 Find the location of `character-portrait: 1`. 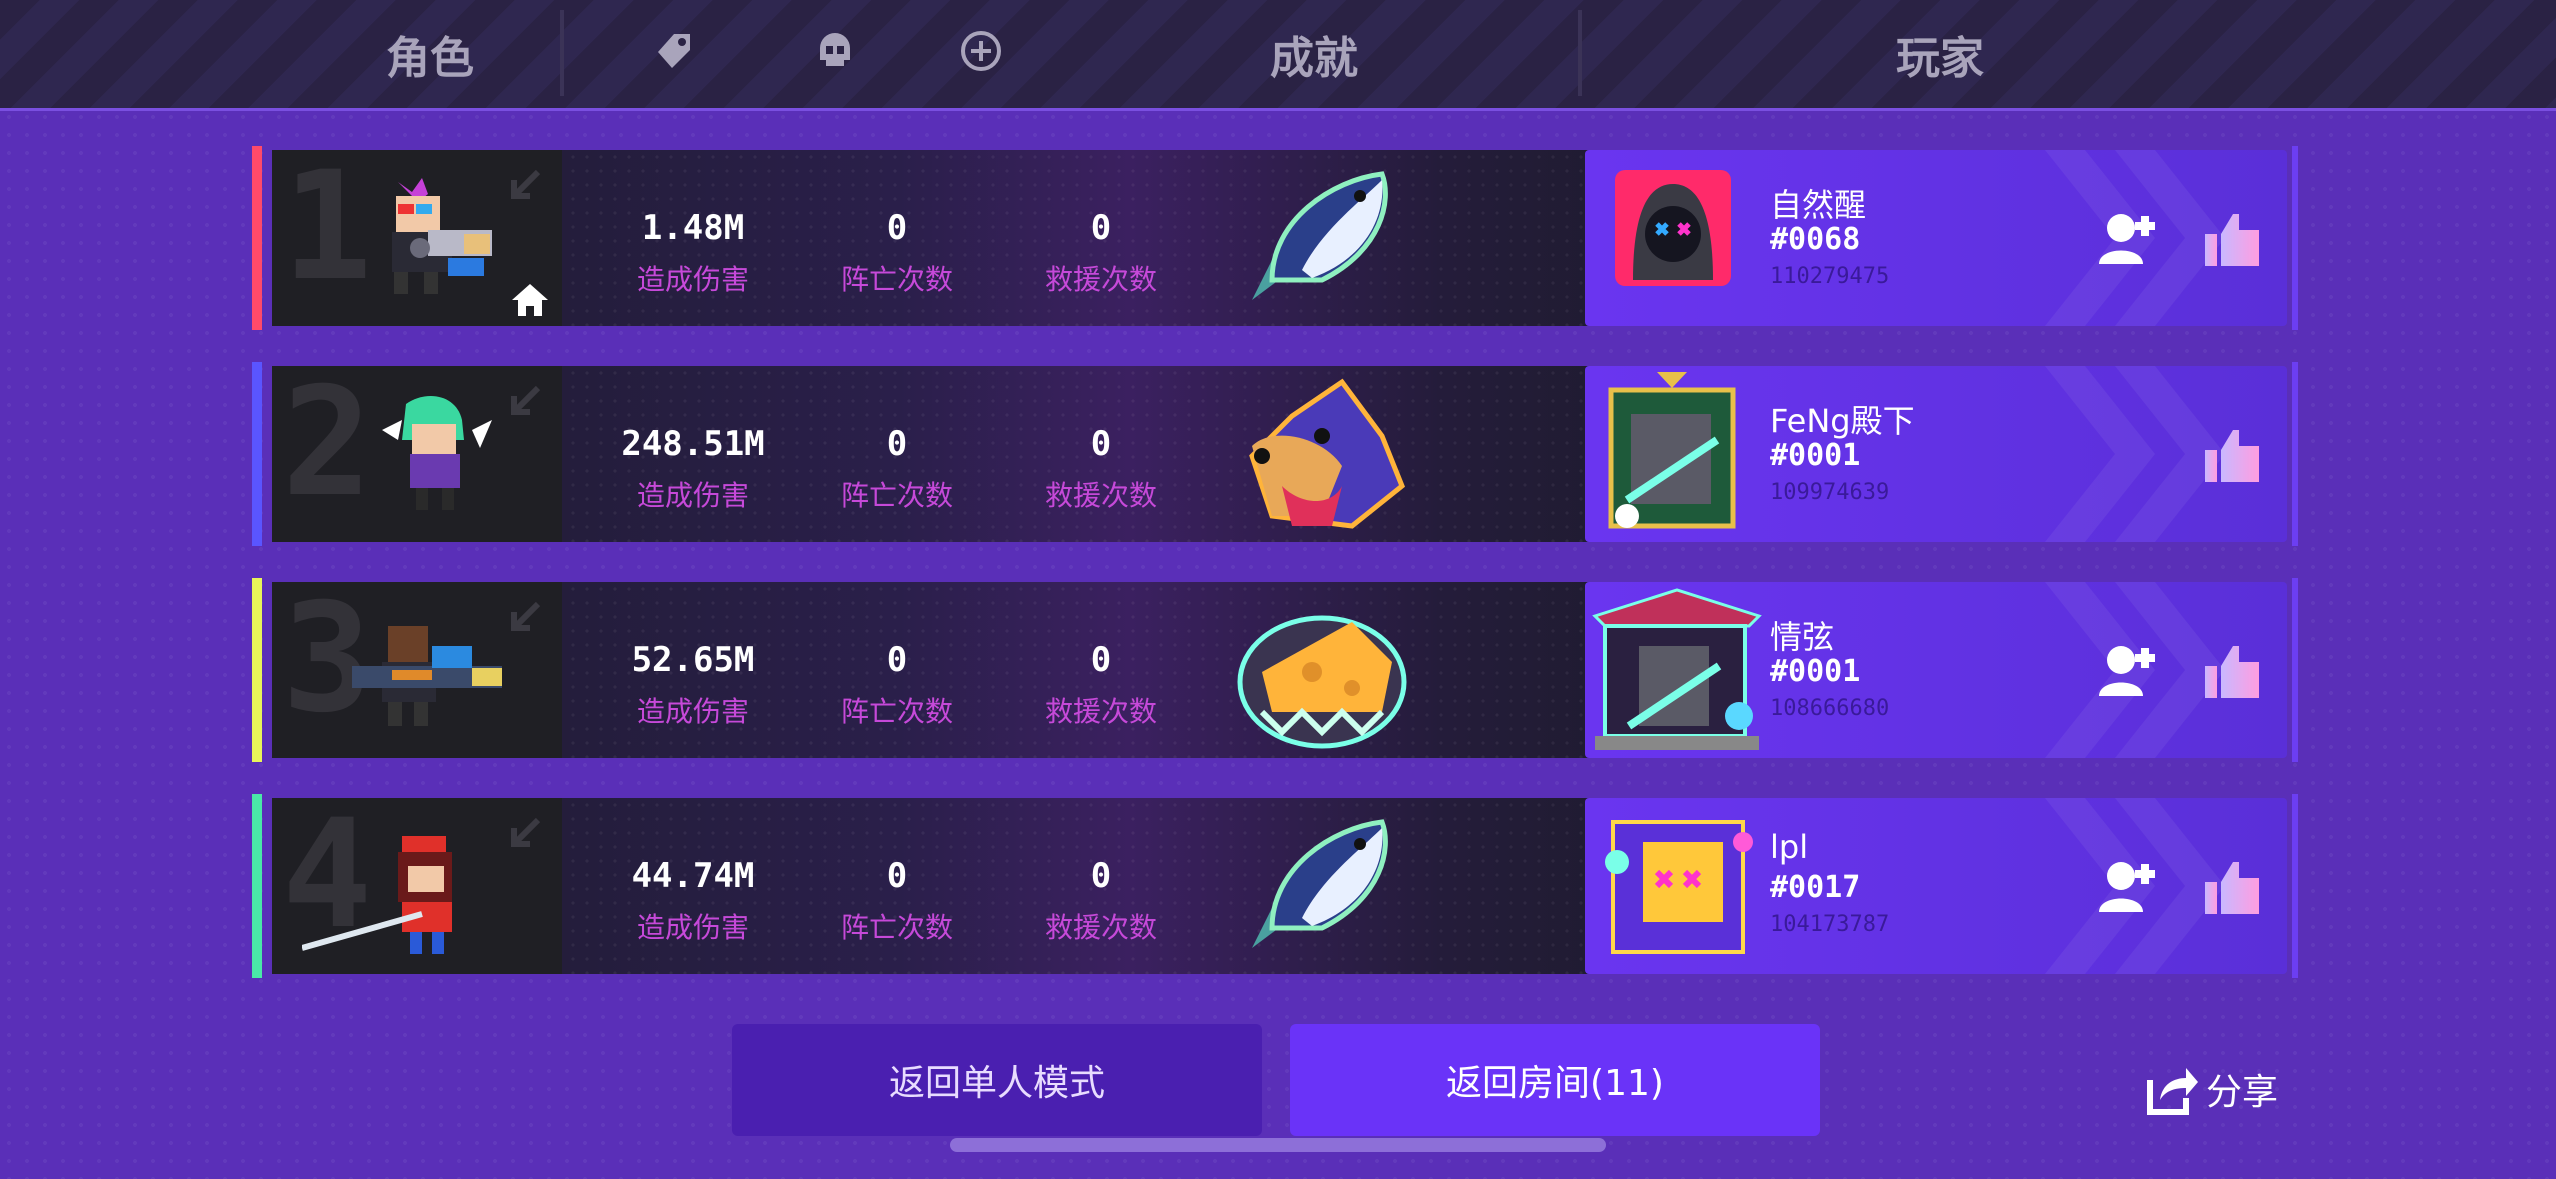

character-portrait: 1 is located at coordinates (417, 238).